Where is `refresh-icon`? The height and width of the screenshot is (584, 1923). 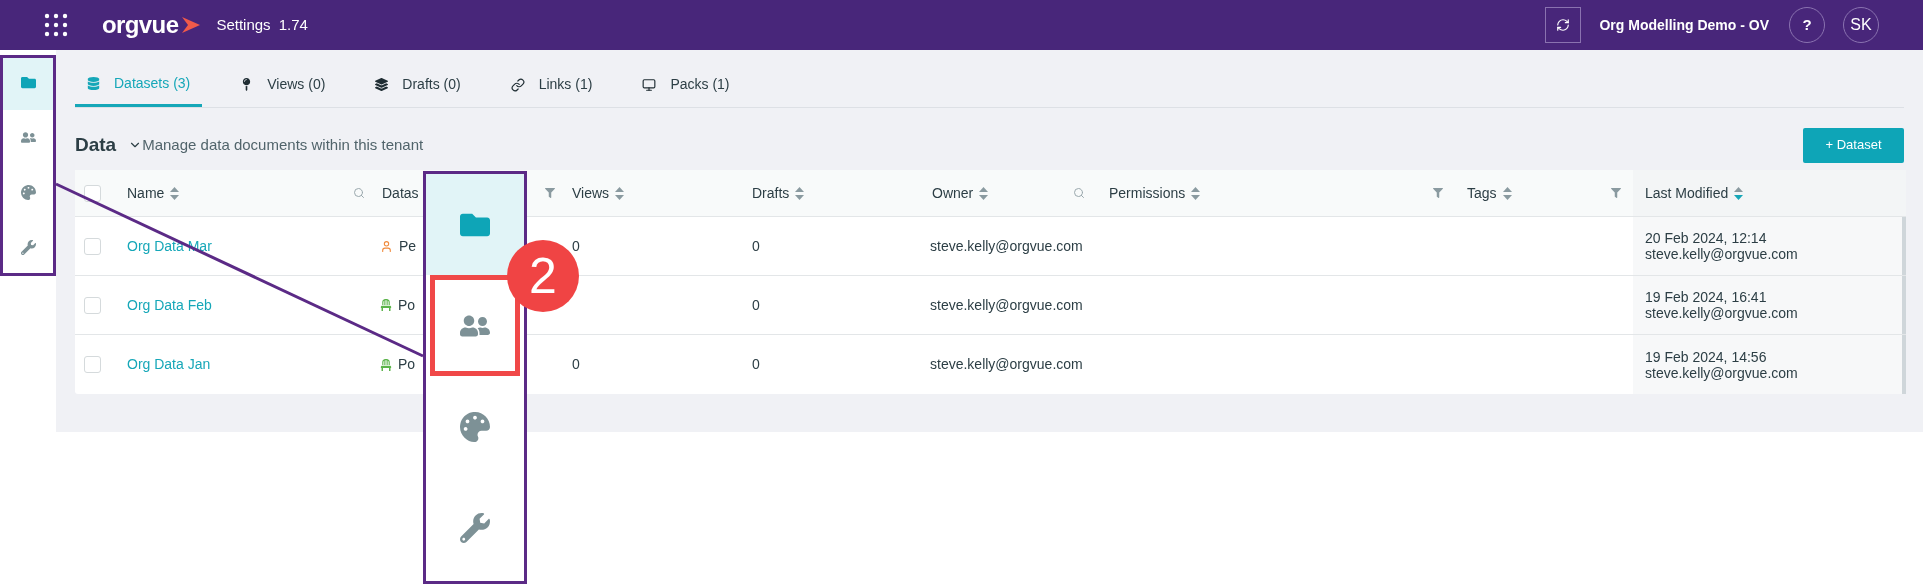
refresh-icon is located at coordinates (1563, 25).